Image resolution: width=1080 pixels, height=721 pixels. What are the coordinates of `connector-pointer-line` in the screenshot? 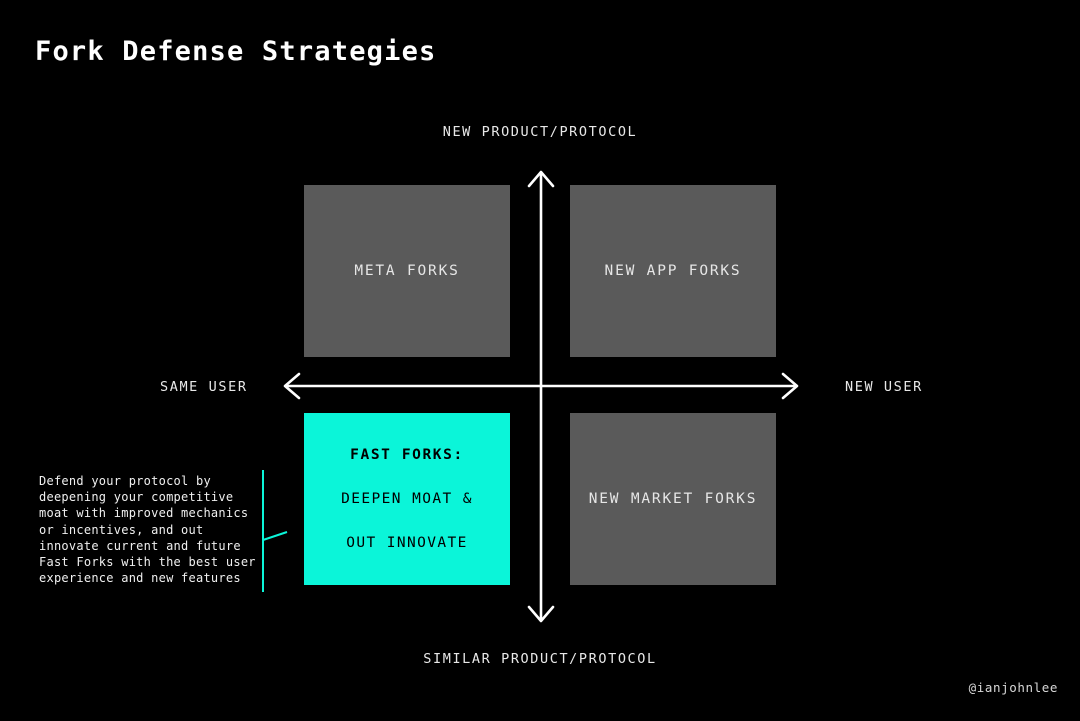 It's located at (275, 536).